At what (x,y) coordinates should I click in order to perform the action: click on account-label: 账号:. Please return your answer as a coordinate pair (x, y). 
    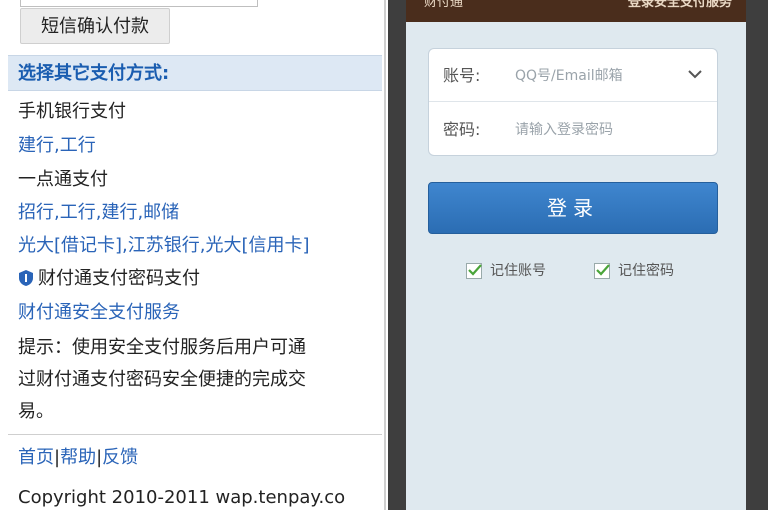
    Looking at the image, I should click on (462, 75).